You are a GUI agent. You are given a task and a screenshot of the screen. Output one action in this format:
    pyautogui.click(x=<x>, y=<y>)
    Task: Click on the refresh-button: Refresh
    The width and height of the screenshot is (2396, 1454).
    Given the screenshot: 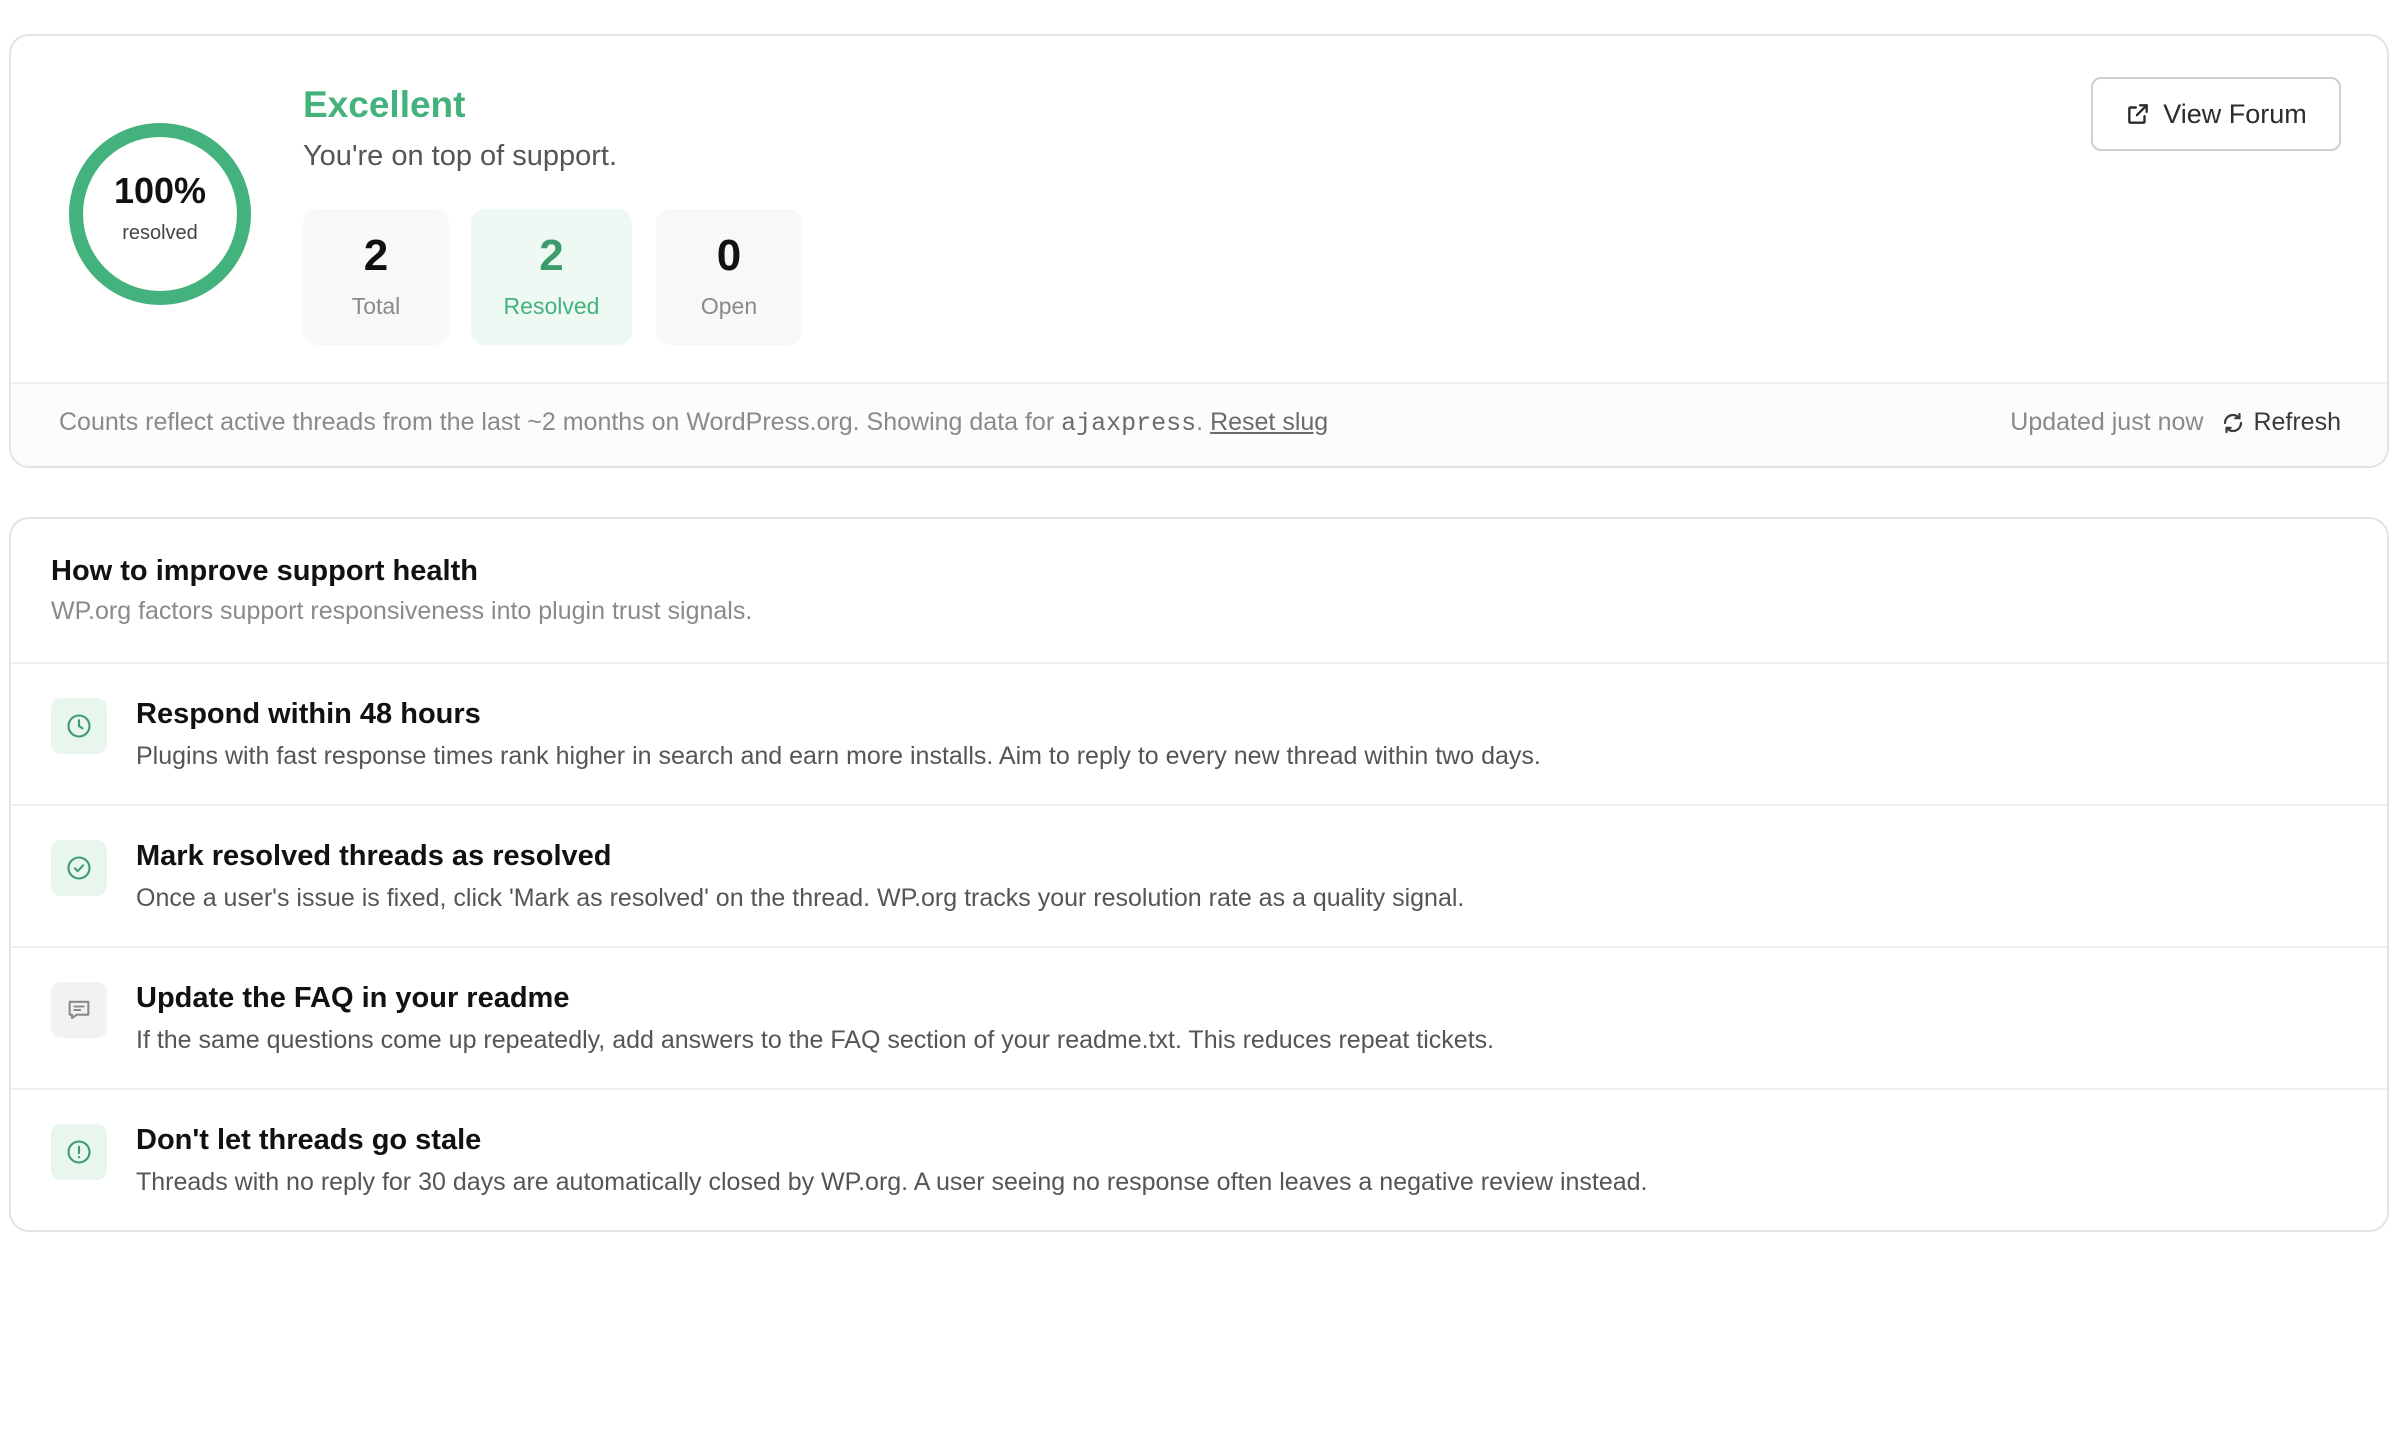 What is the action you would take?
    pyautogui.click(x=2281, y=422)
    